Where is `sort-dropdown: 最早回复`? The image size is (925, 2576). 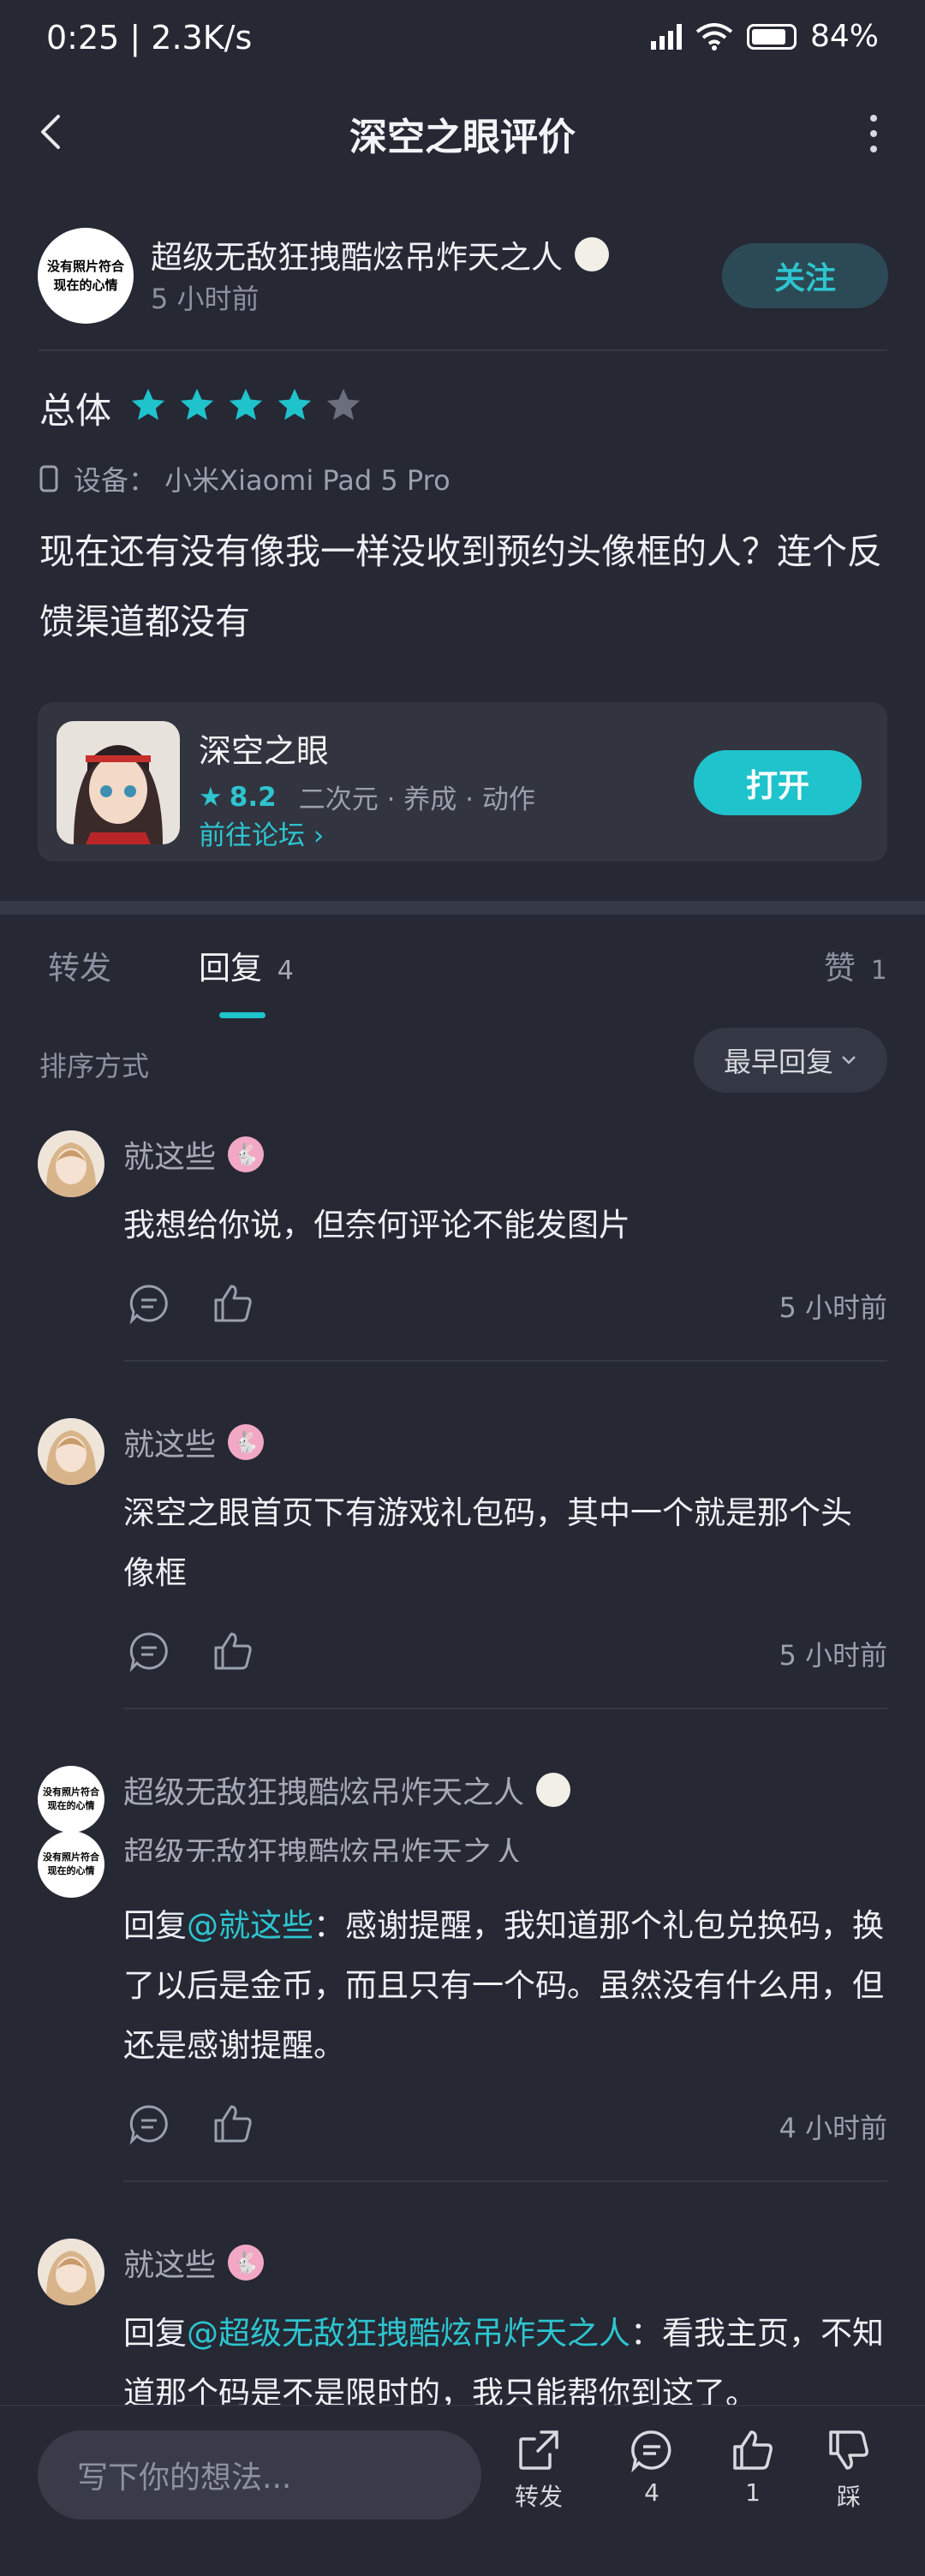
sort-dropdown: 最早回复 is located at coordinates (791, 1060).